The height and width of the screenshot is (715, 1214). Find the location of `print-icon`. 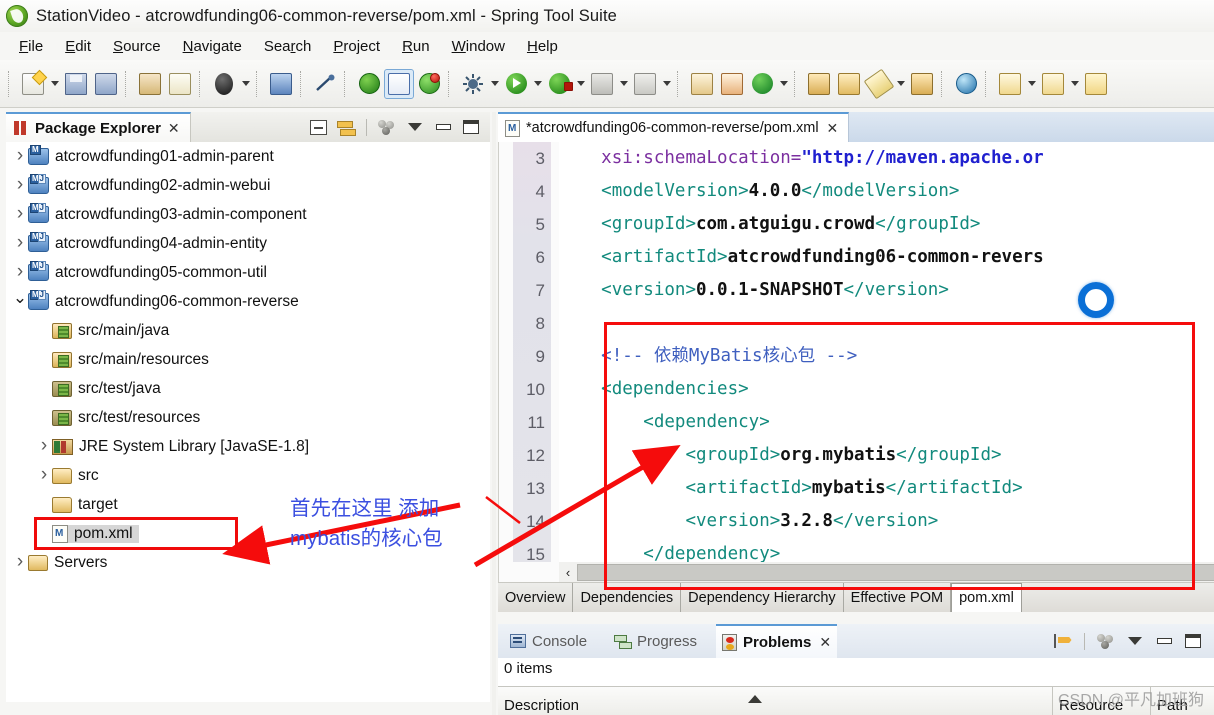

print-icon is located at coordinates (150, 84).